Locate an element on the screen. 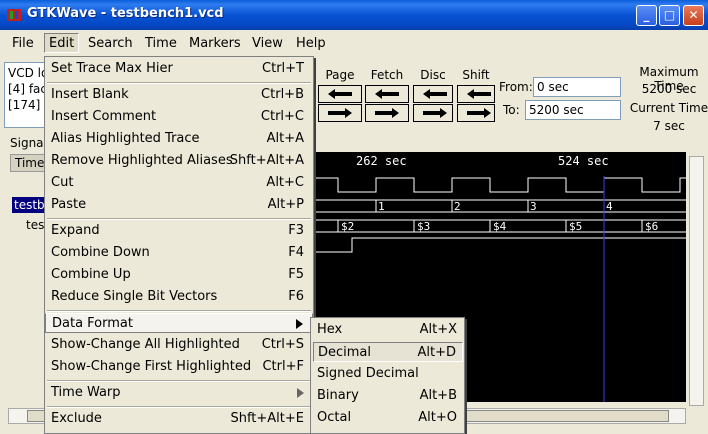 The height and width of the screenshot is (434, 708). max-time-value: 5200 sec is located at coordinates (669, 89).